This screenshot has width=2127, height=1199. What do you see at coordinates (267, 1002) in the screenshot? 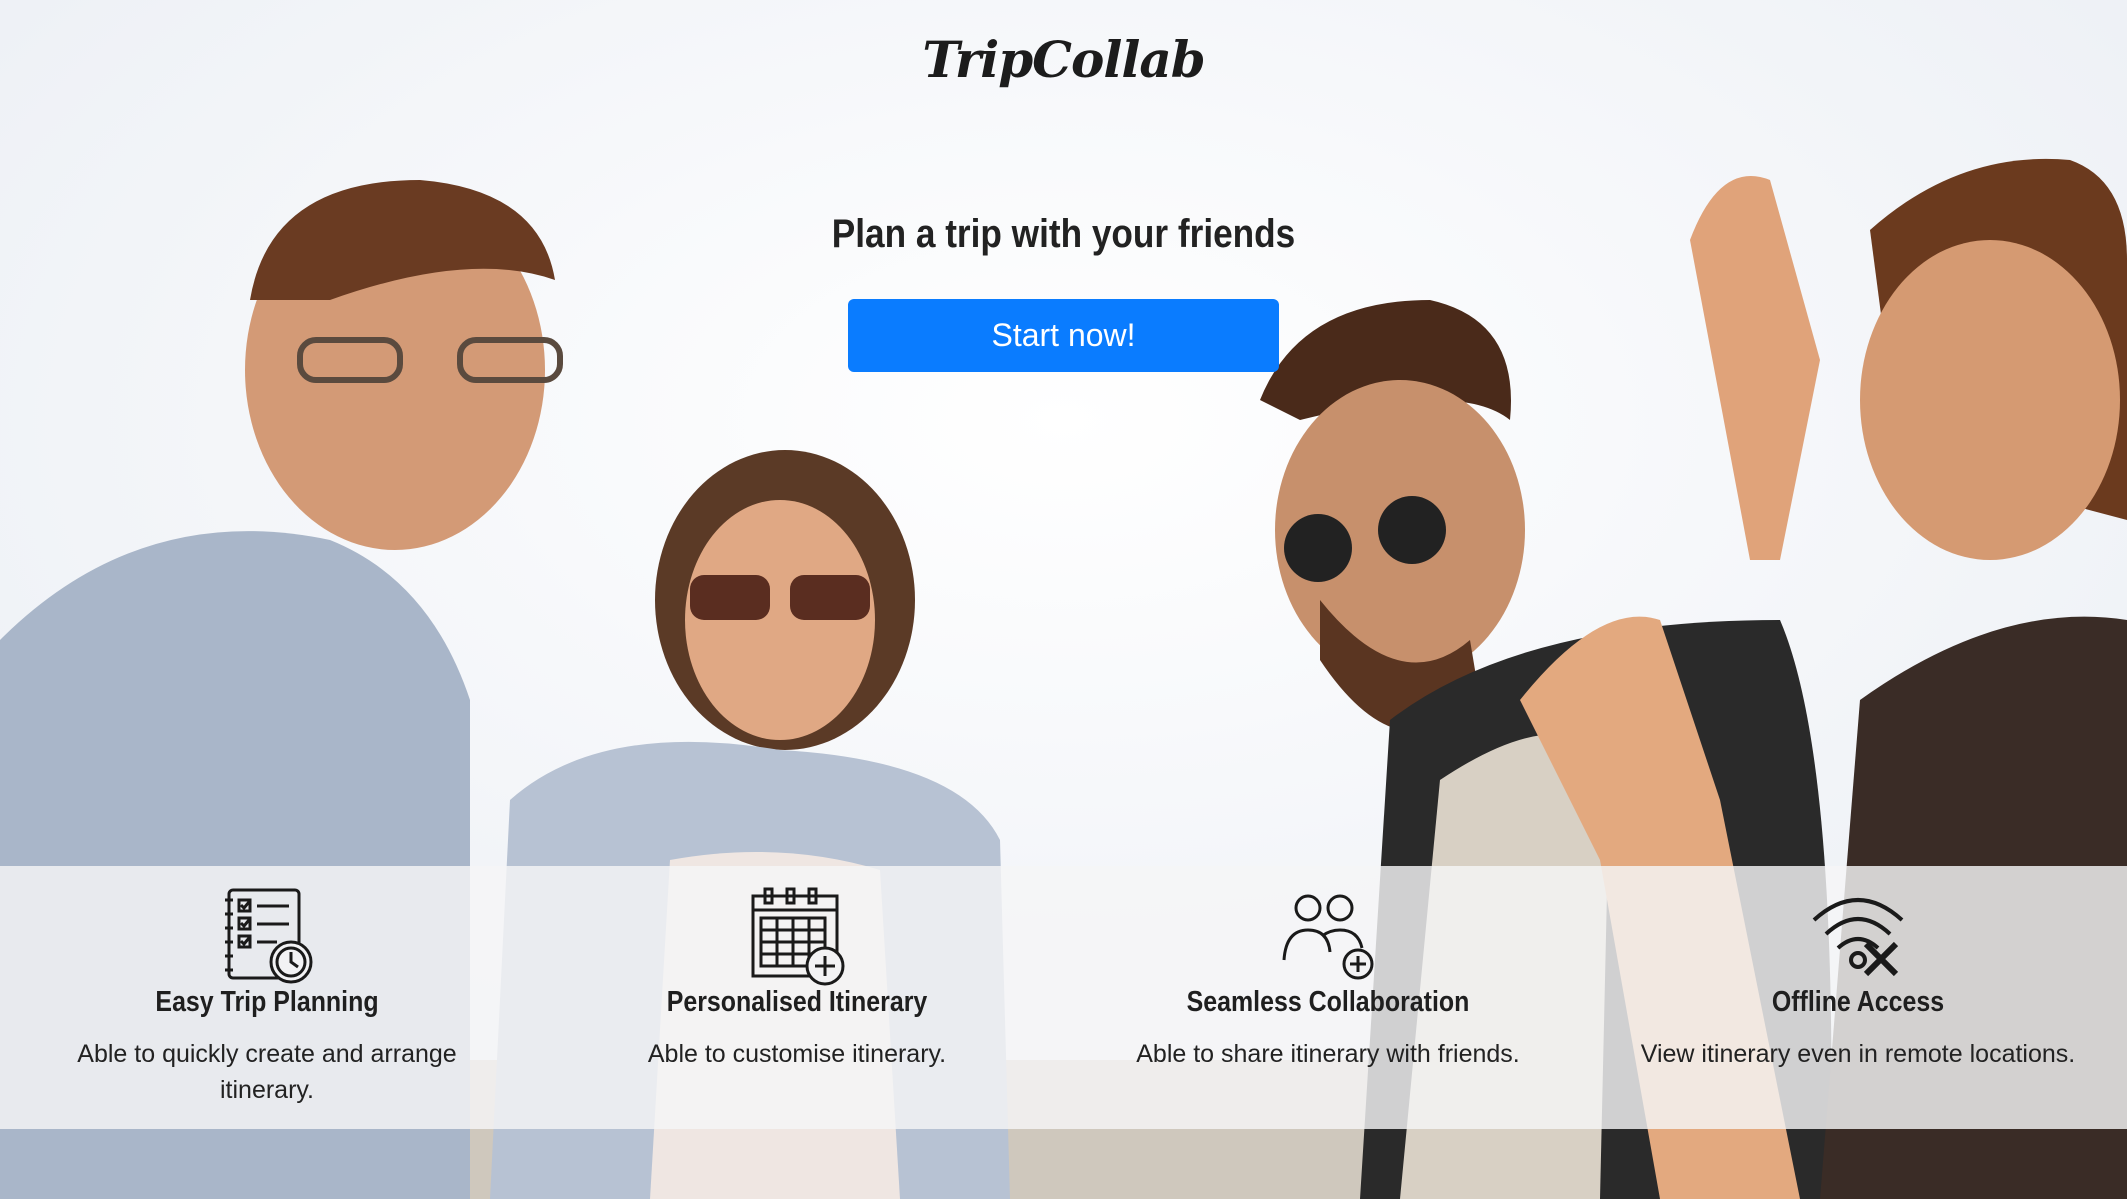
I see `feature-title: Easy Trip Planning` at bounding box center [267, 1002].